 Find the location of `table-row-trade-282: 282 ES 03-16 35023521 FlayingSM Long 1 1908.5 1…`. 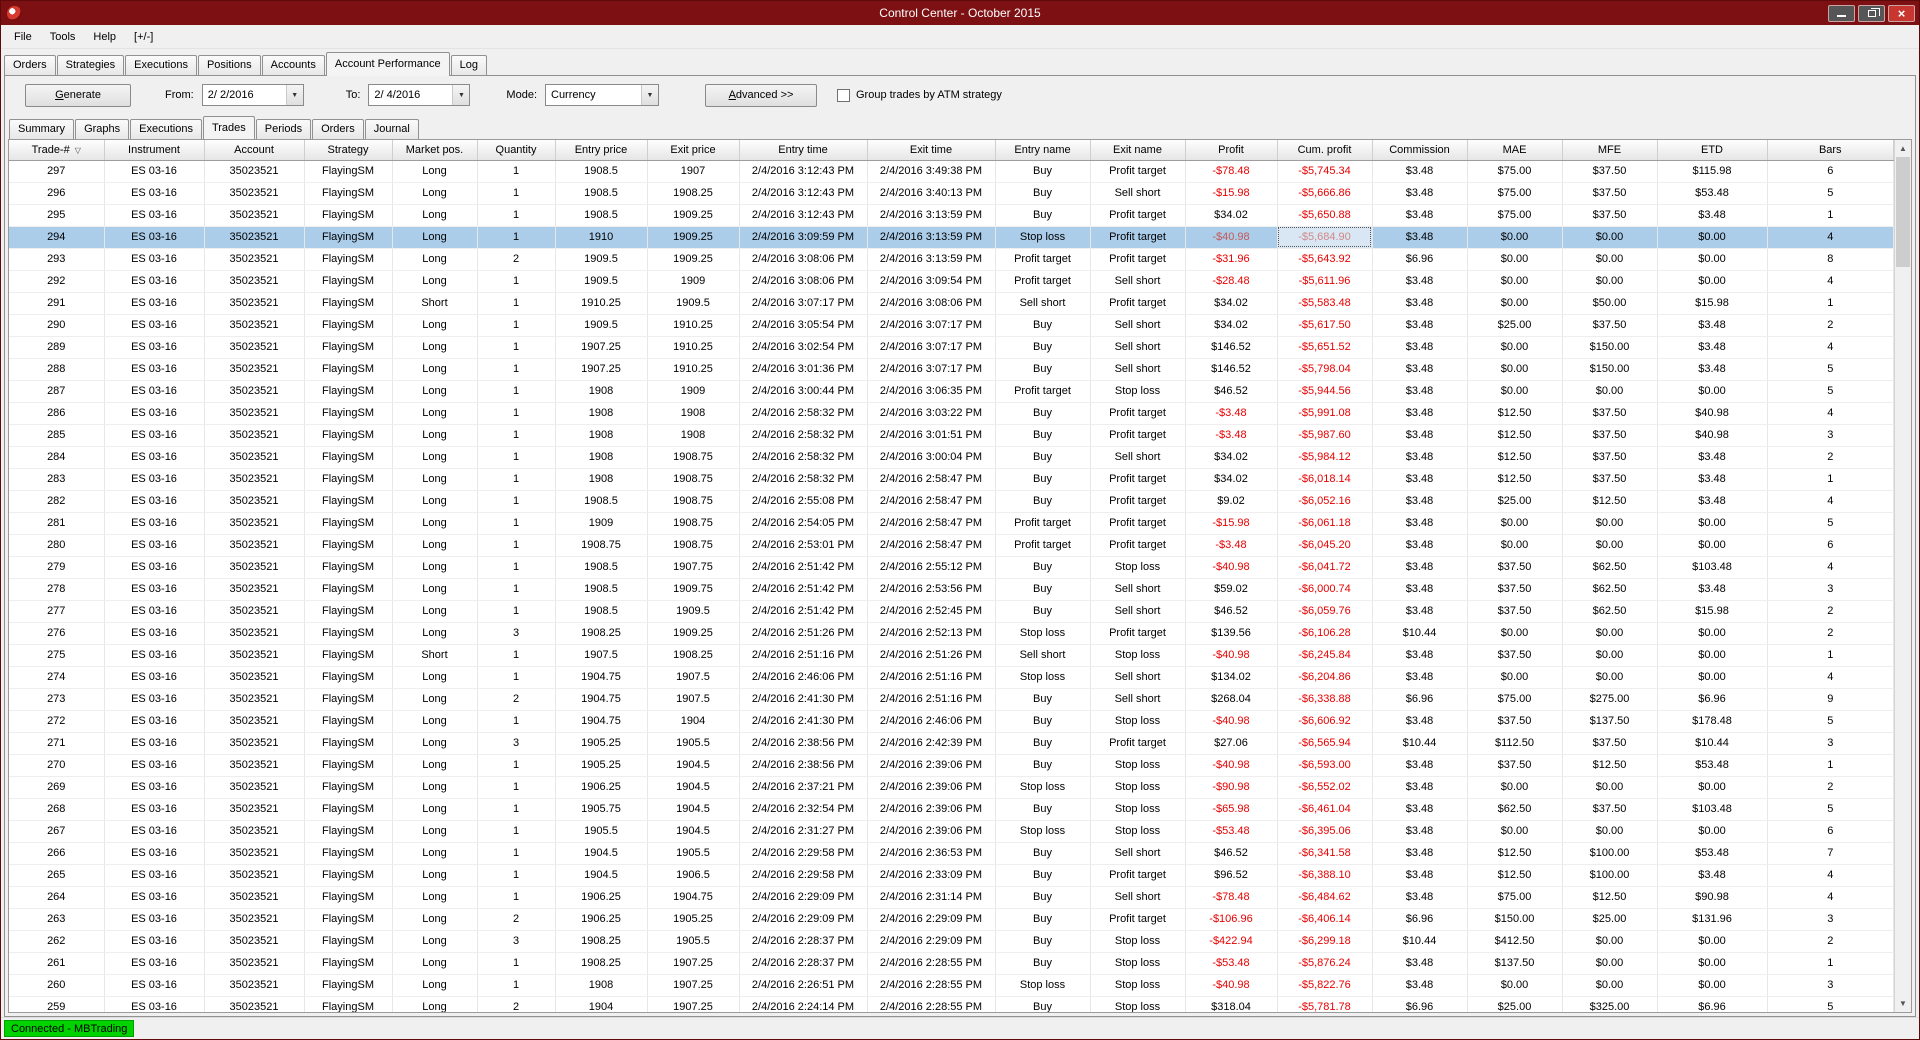

table-row-trade-282: 282 ES 03-16 35023521 FlayingSM Long 1 1908.5 1… is located at coordinates (951, 501).